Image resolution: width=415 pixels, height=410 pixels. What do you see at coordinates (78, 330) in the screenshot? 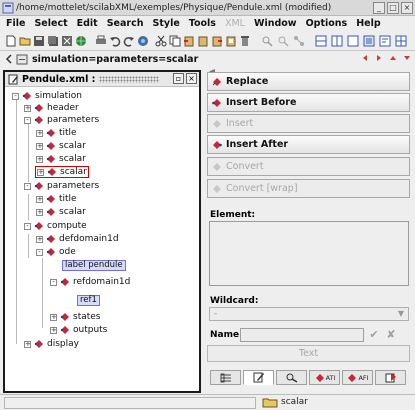
I see `tree-node: + outputs` at bounding box center [78, 330].